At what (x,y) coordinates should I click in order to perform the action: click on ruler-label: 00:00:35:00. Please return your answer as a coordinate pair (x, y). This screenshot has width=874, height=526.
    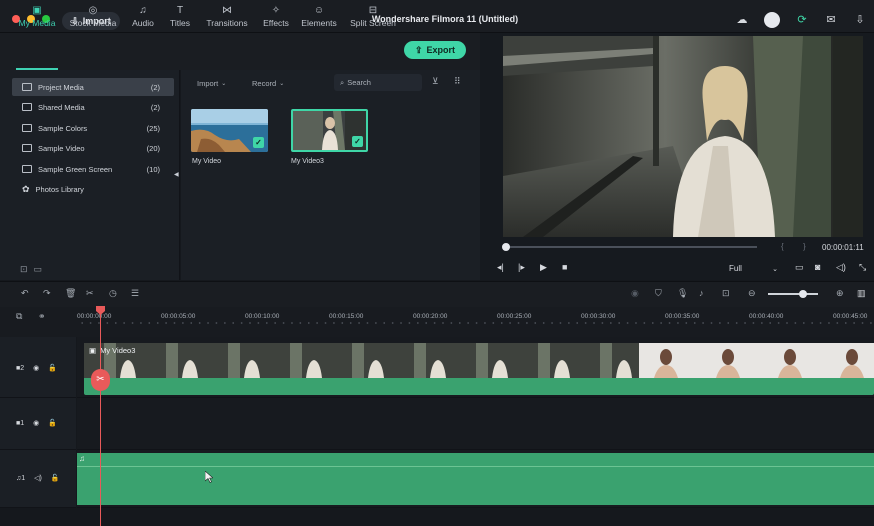
    Looking at the image, I should click on (682, 316).